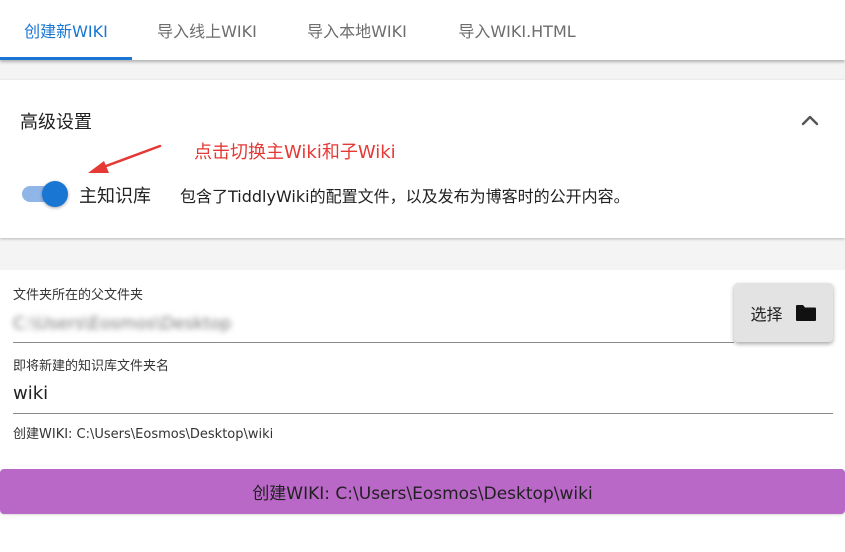 This screenshot has height=552, width=845. I want to click on annotation-text: 点击切换主Wiki和子Wiki, so click(295, 152).